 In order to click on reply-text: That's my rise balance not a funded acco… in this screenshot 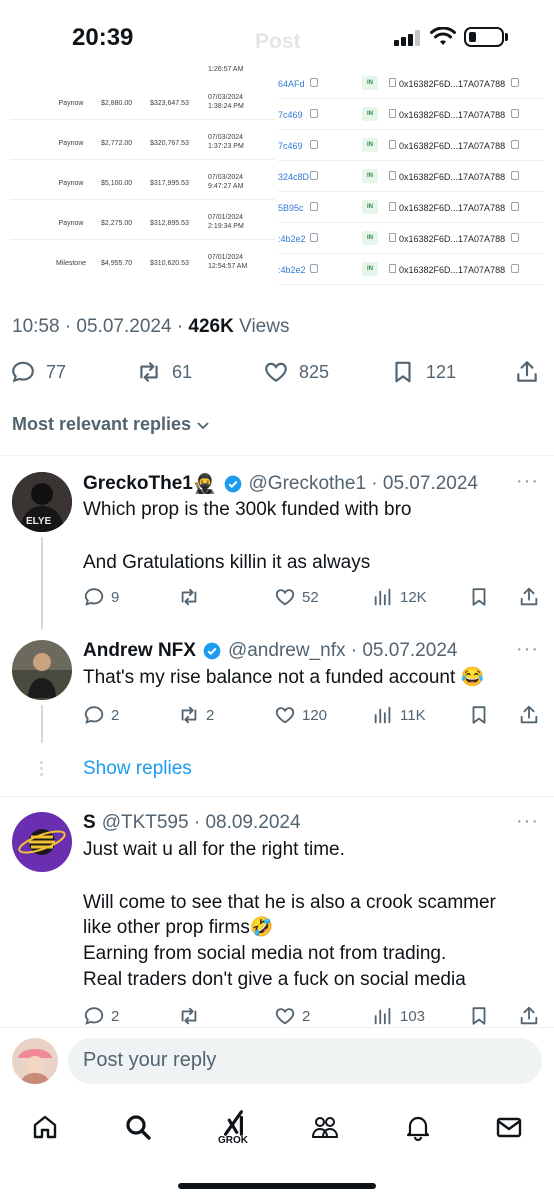, I will do `click(284, 677)`.